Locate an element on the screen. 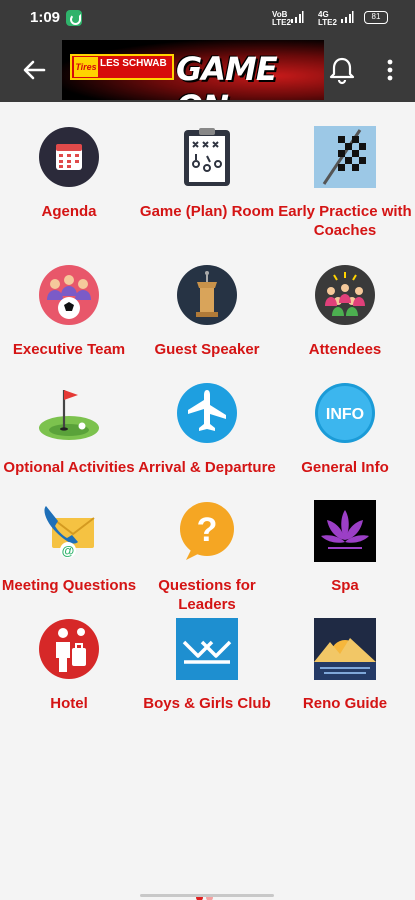 This screenshot has width=415, height=900. tile-early-practice: Early Practice with Coaches is located at coordinates (345, 182).